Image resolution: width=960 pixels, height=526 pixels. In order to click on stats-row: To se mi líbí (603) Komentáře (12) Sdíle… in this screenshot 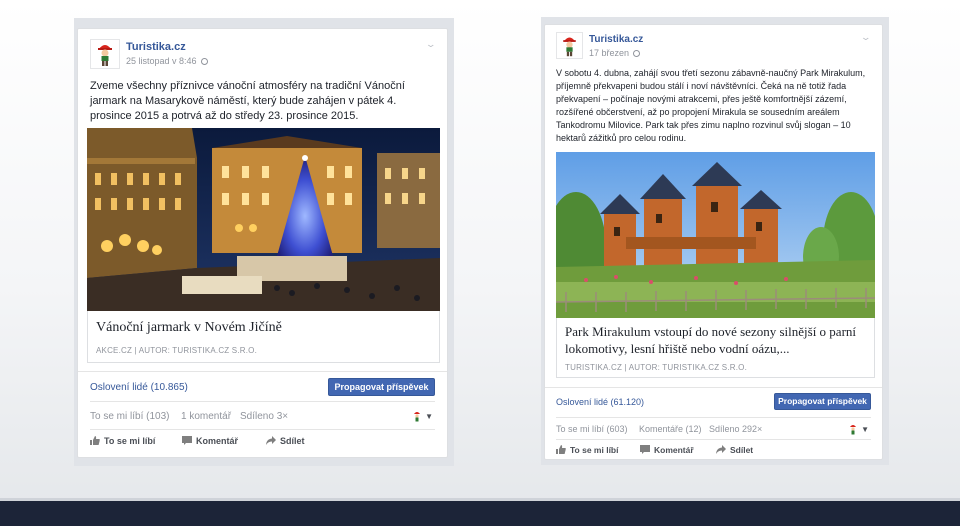, I will do `click(713, 428)`.